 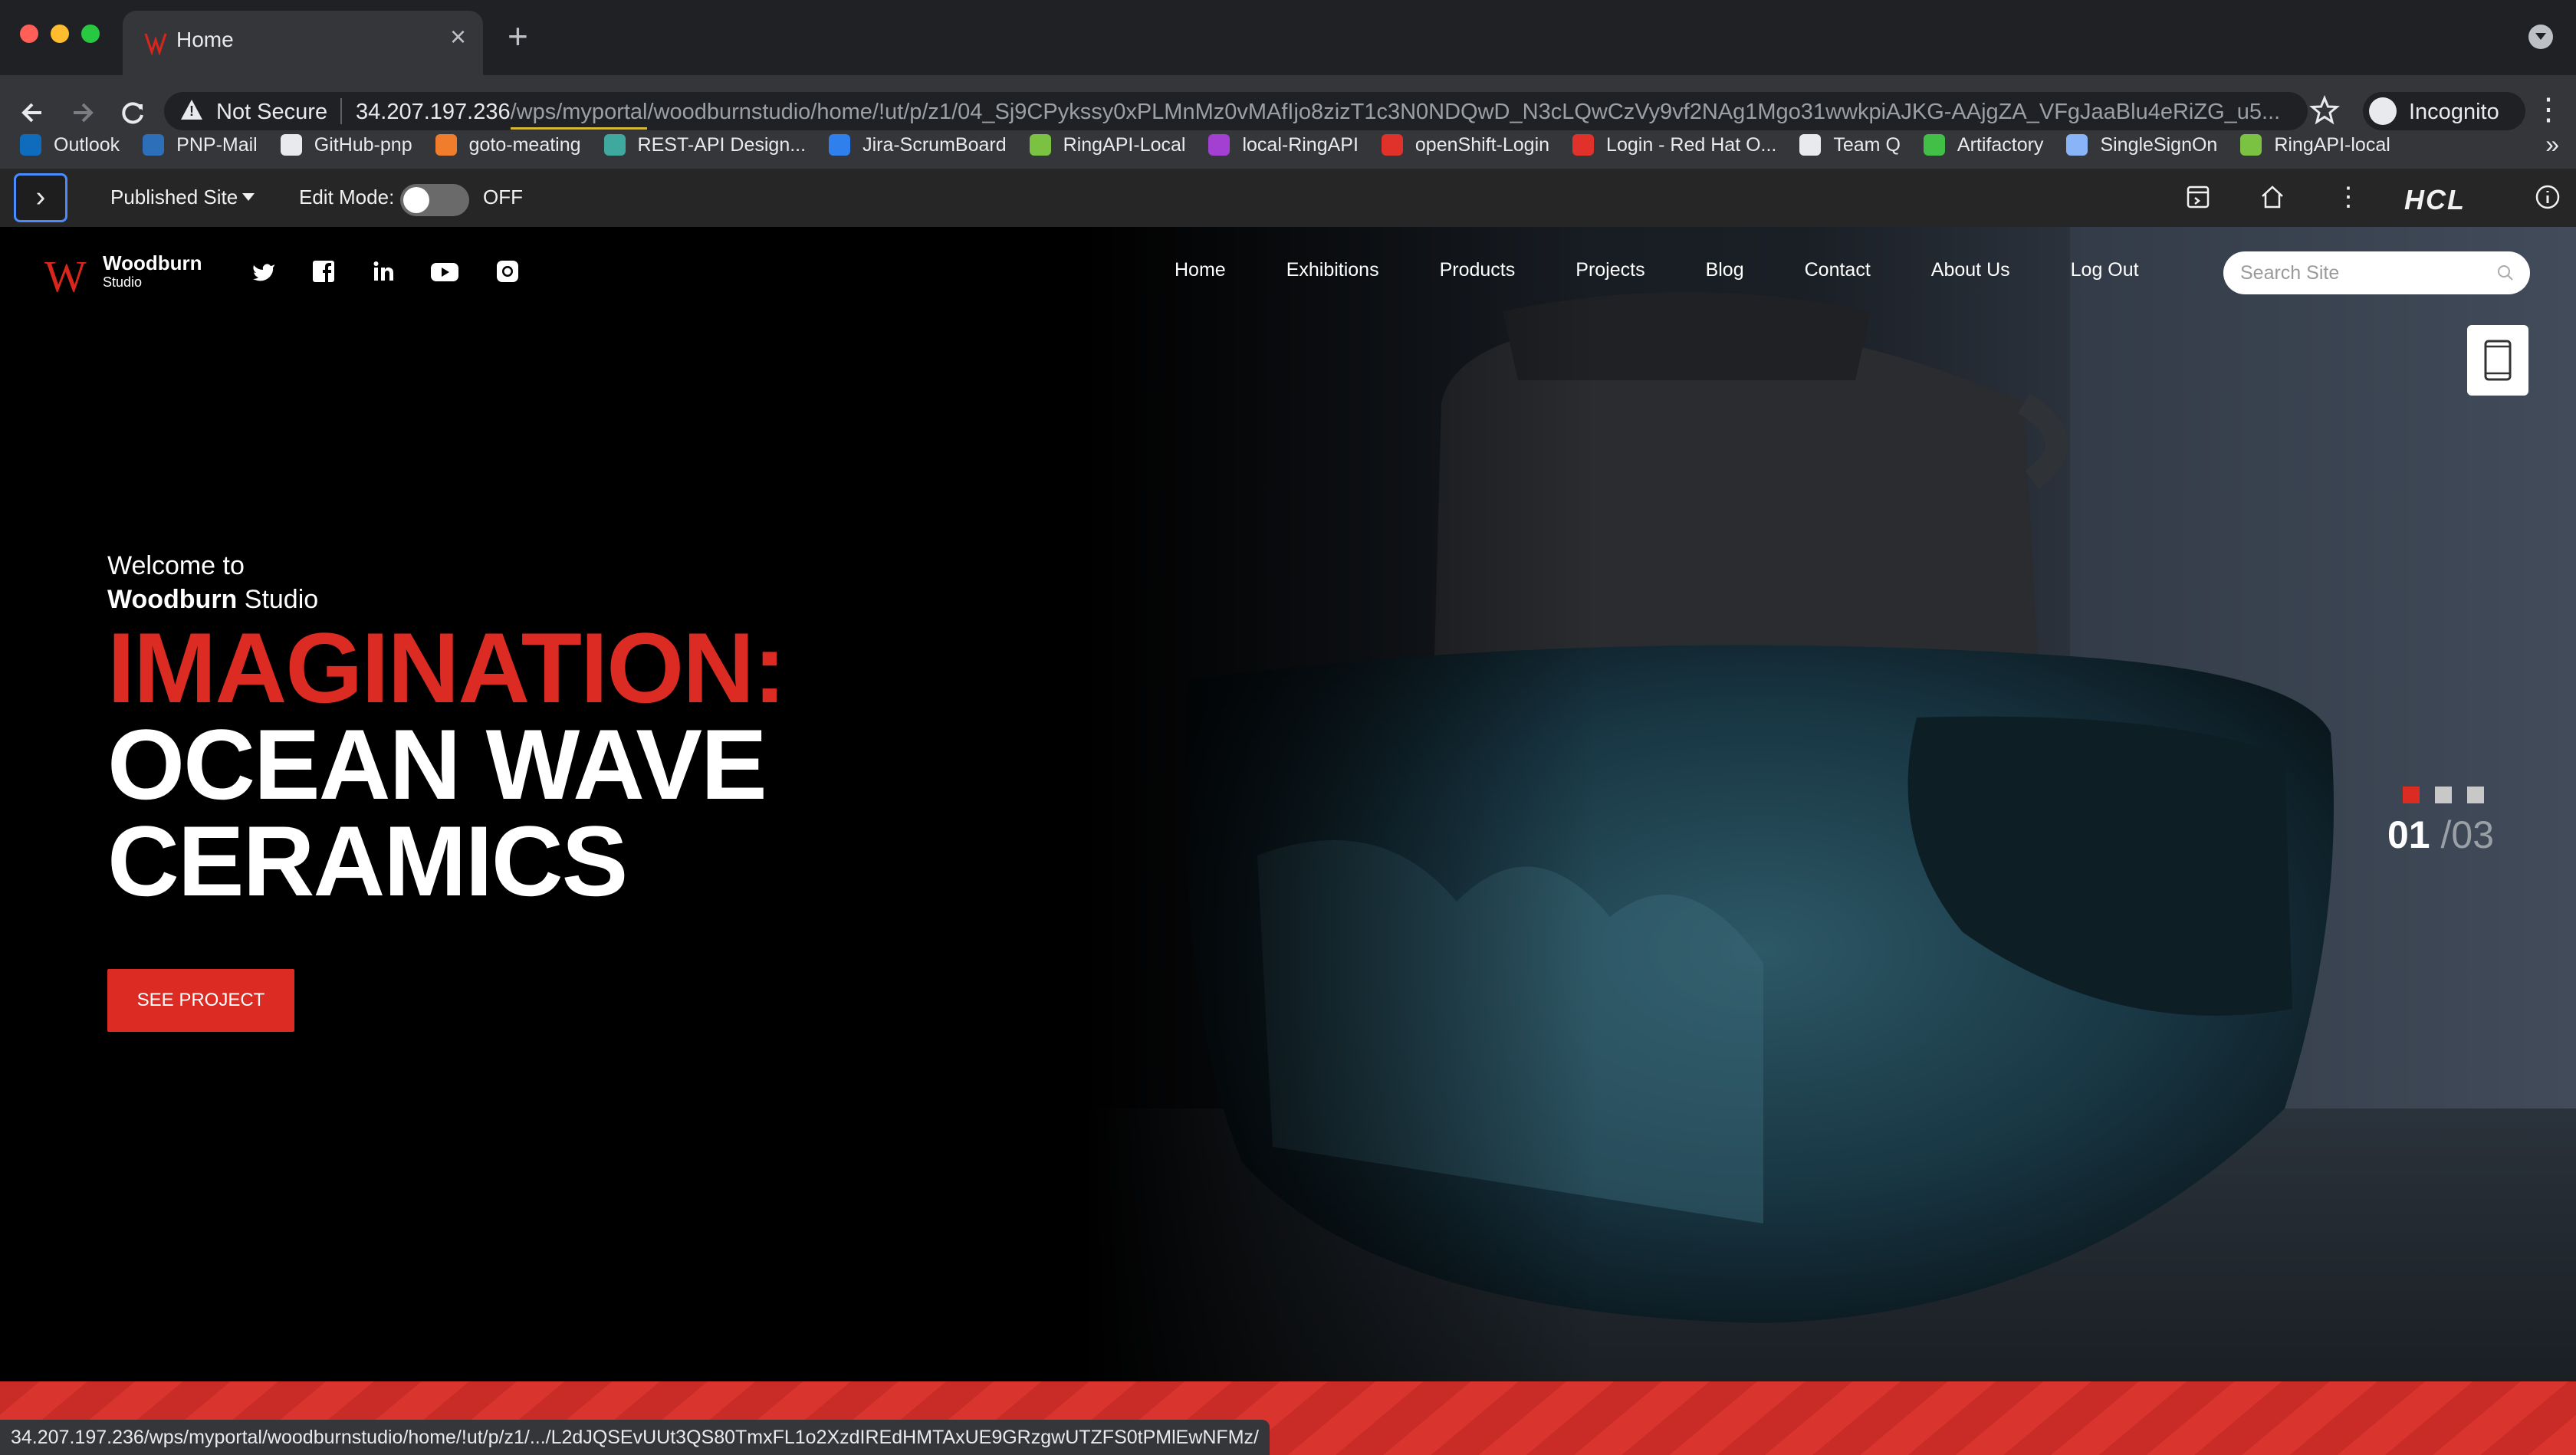 I want to click on instagram-icon, so click(x=508, y=271).